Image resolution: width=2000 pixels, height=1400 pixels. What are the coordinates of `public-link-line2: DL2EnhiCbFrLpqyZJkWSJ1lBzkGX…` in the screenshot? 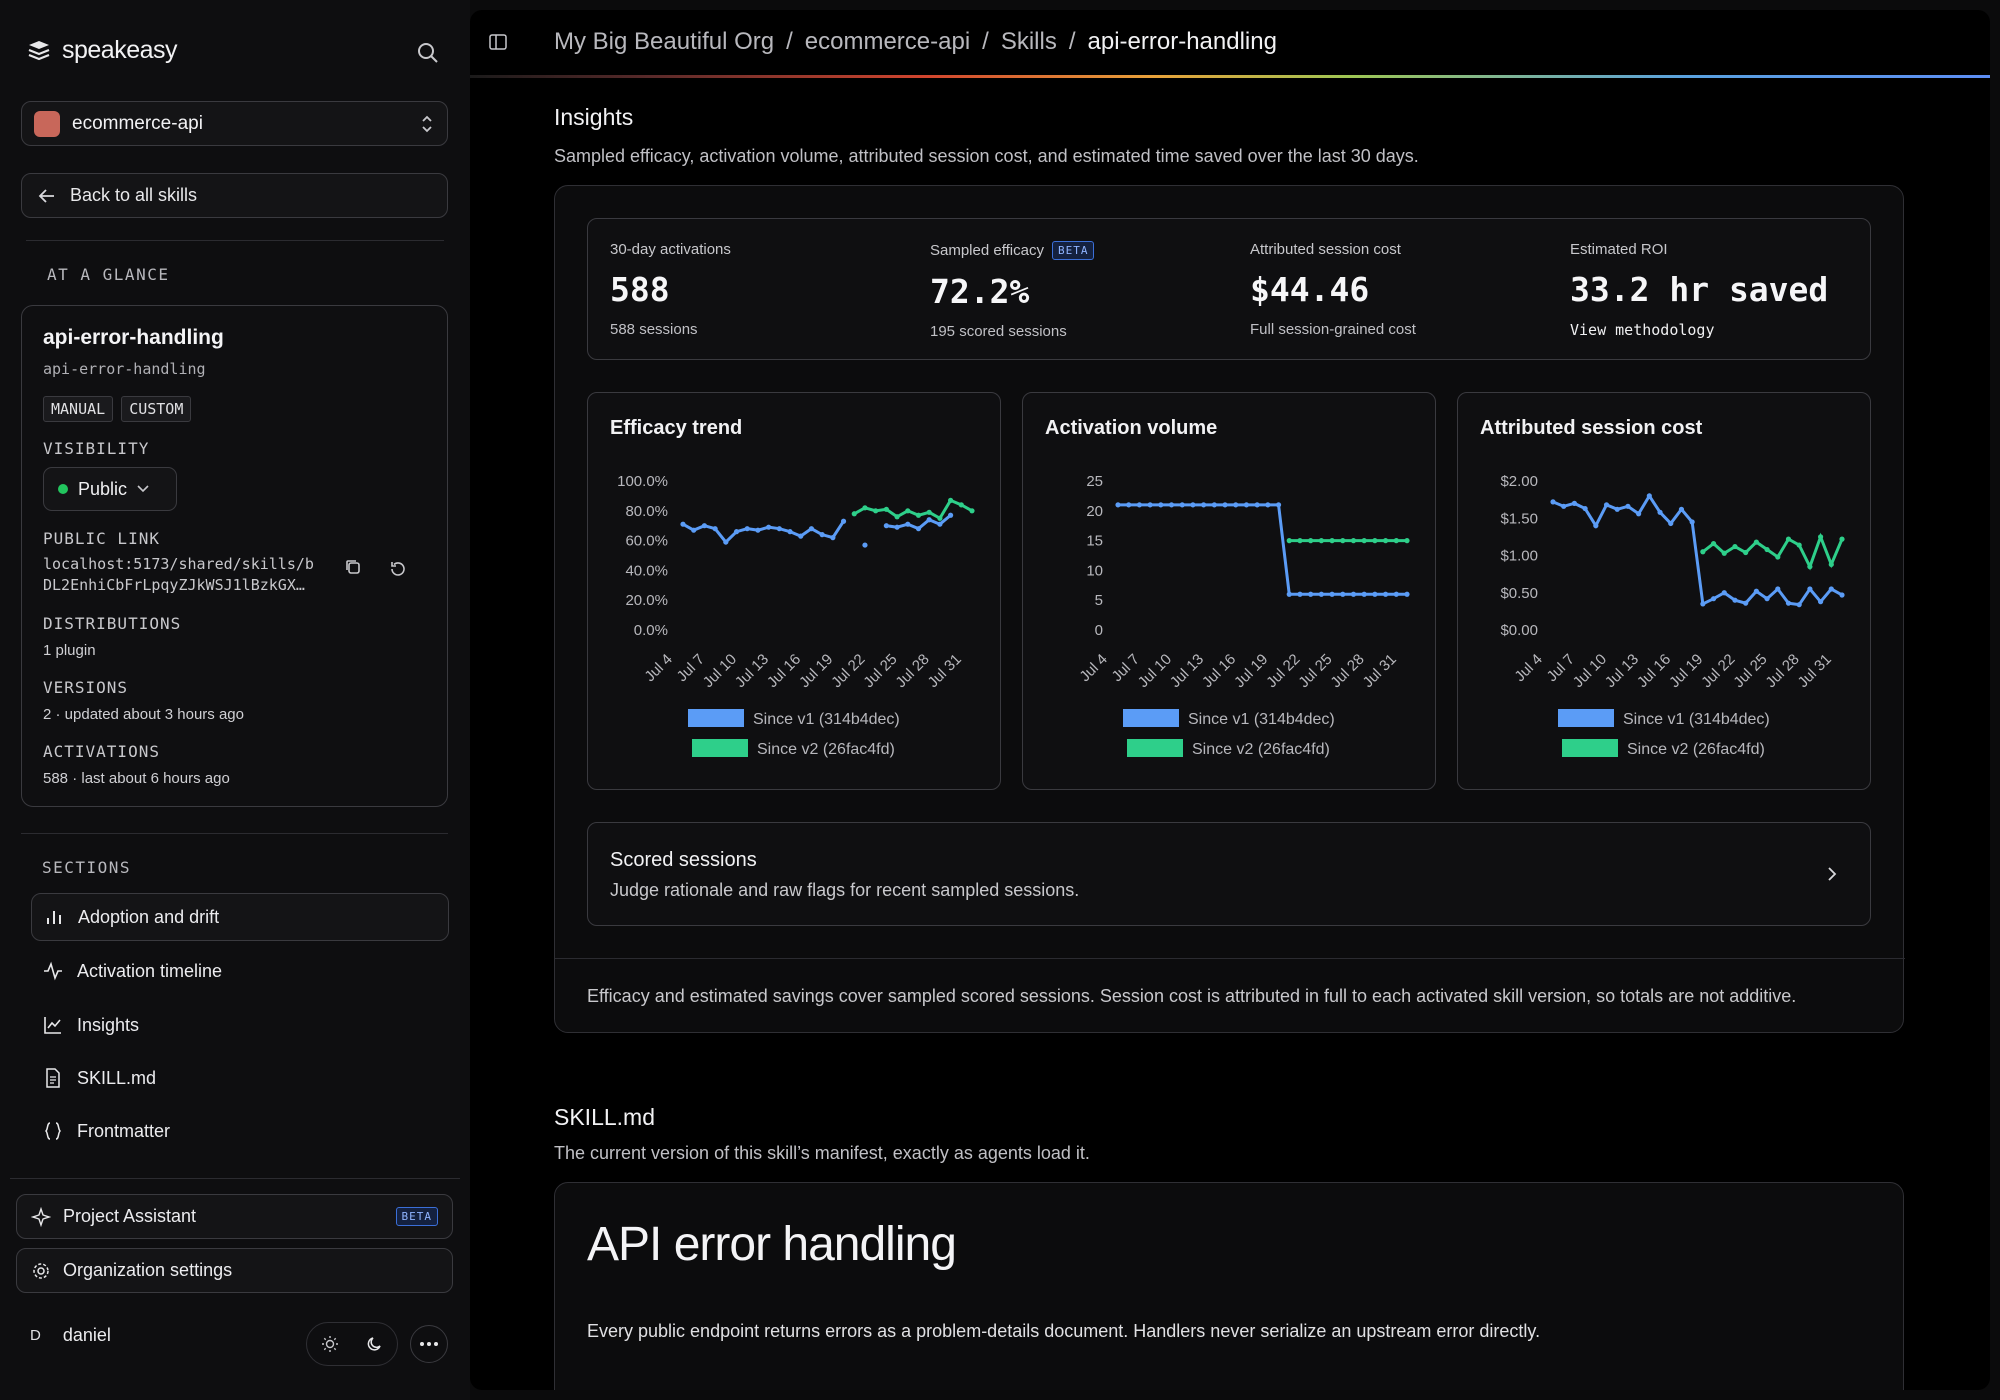 It's located at (174, 585).